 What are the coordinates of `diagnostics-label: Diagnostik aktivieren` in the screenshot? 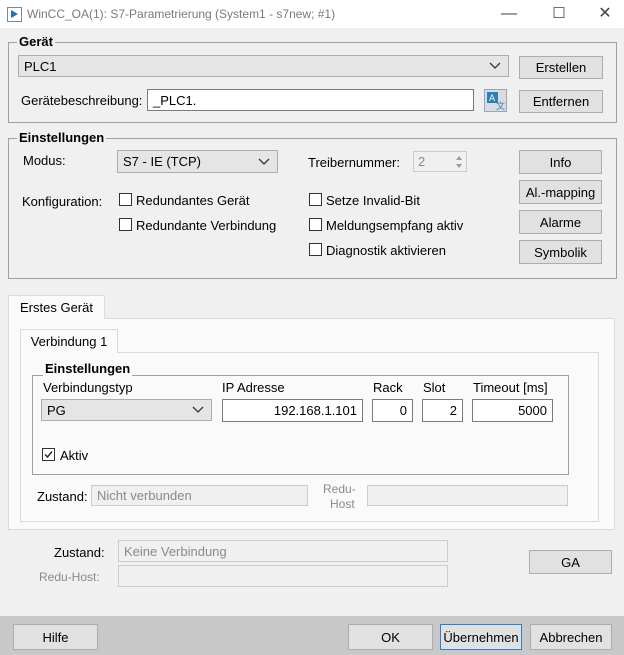 It's located at (386, 250).